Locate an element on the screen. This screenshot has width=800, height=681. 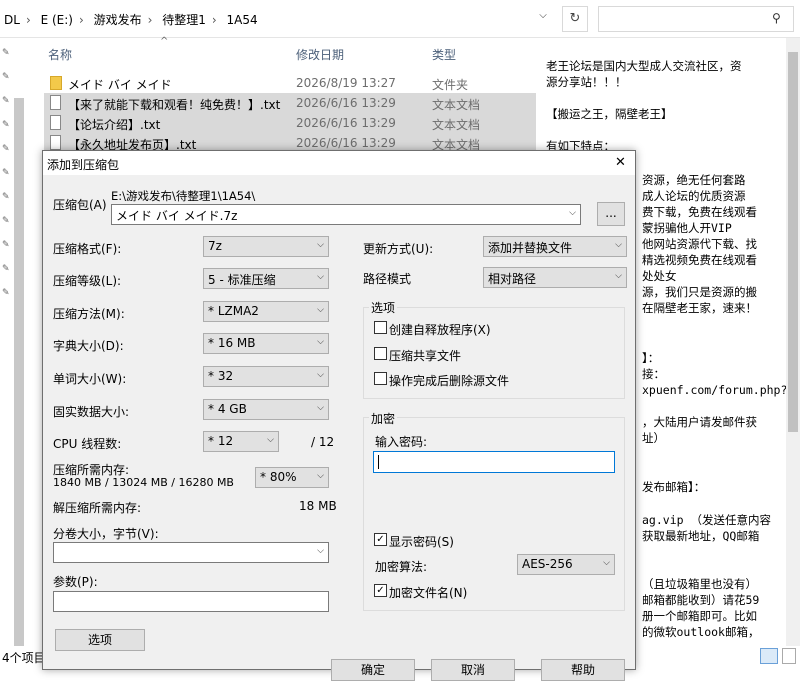
delete-label: 操作完成后删除源文件 is located at coordinates (449, 381).